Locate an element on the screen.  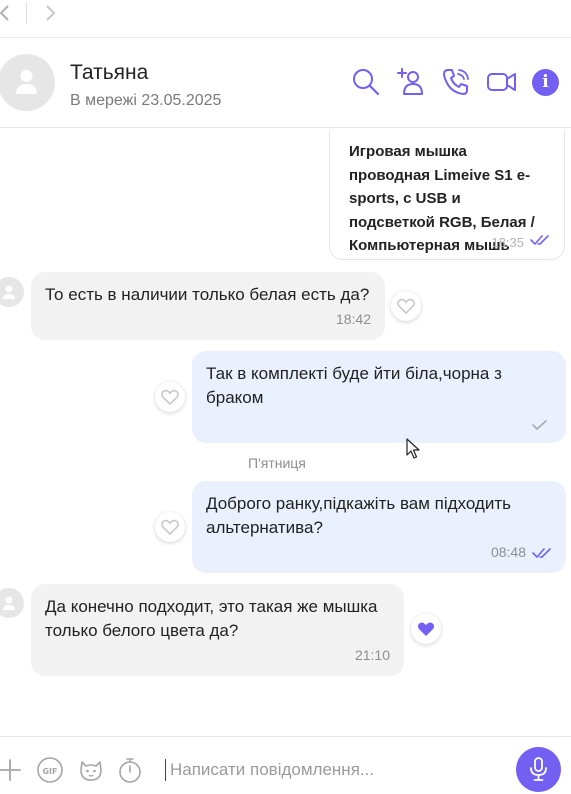
message-time: 18:35 is located at coordinates (507, 242).